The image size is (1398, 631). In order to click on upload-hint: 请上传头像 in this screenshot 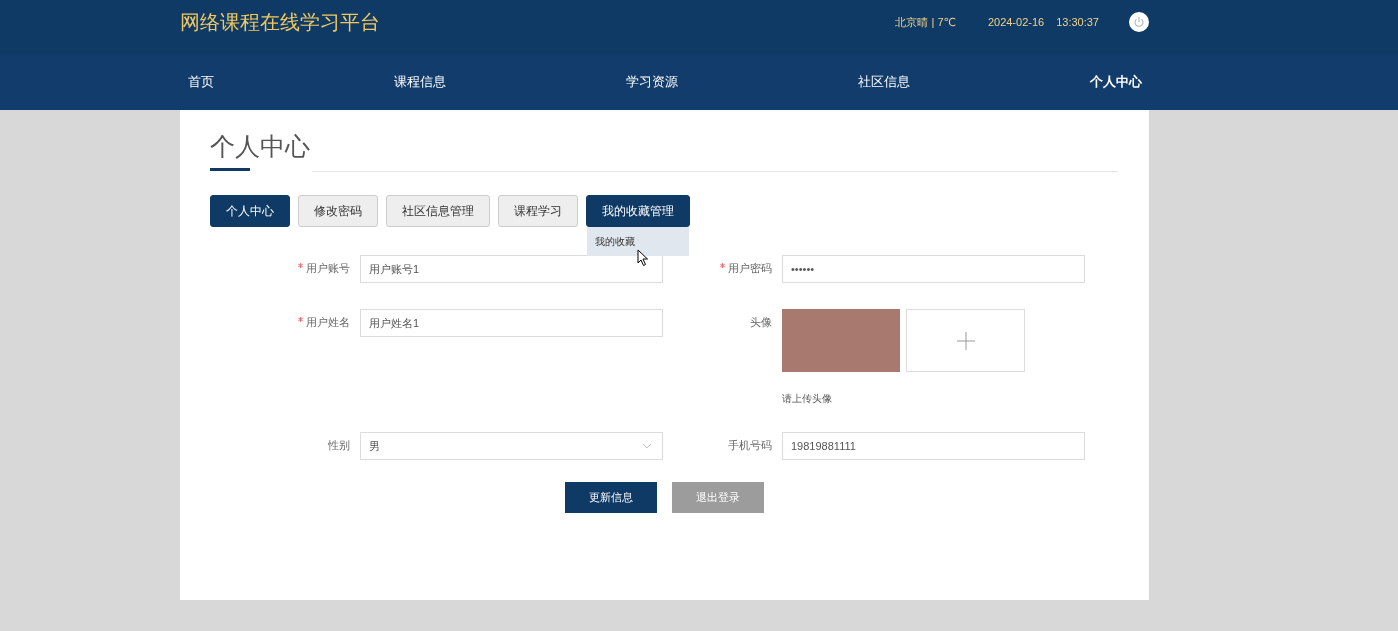, I will do `click(807, 399)`.